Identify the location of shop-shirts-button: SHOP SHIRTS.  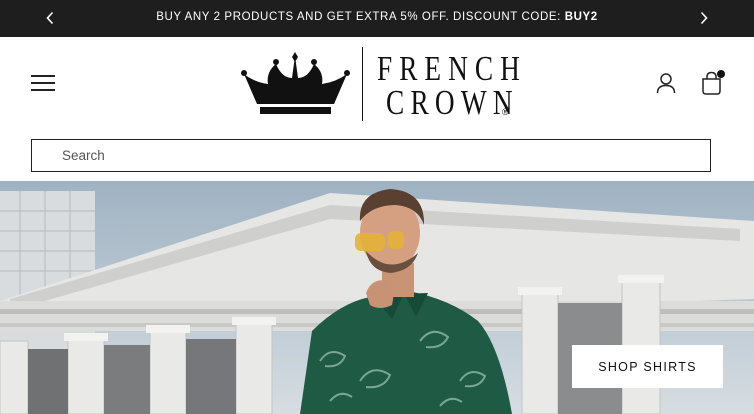
(647, 366).